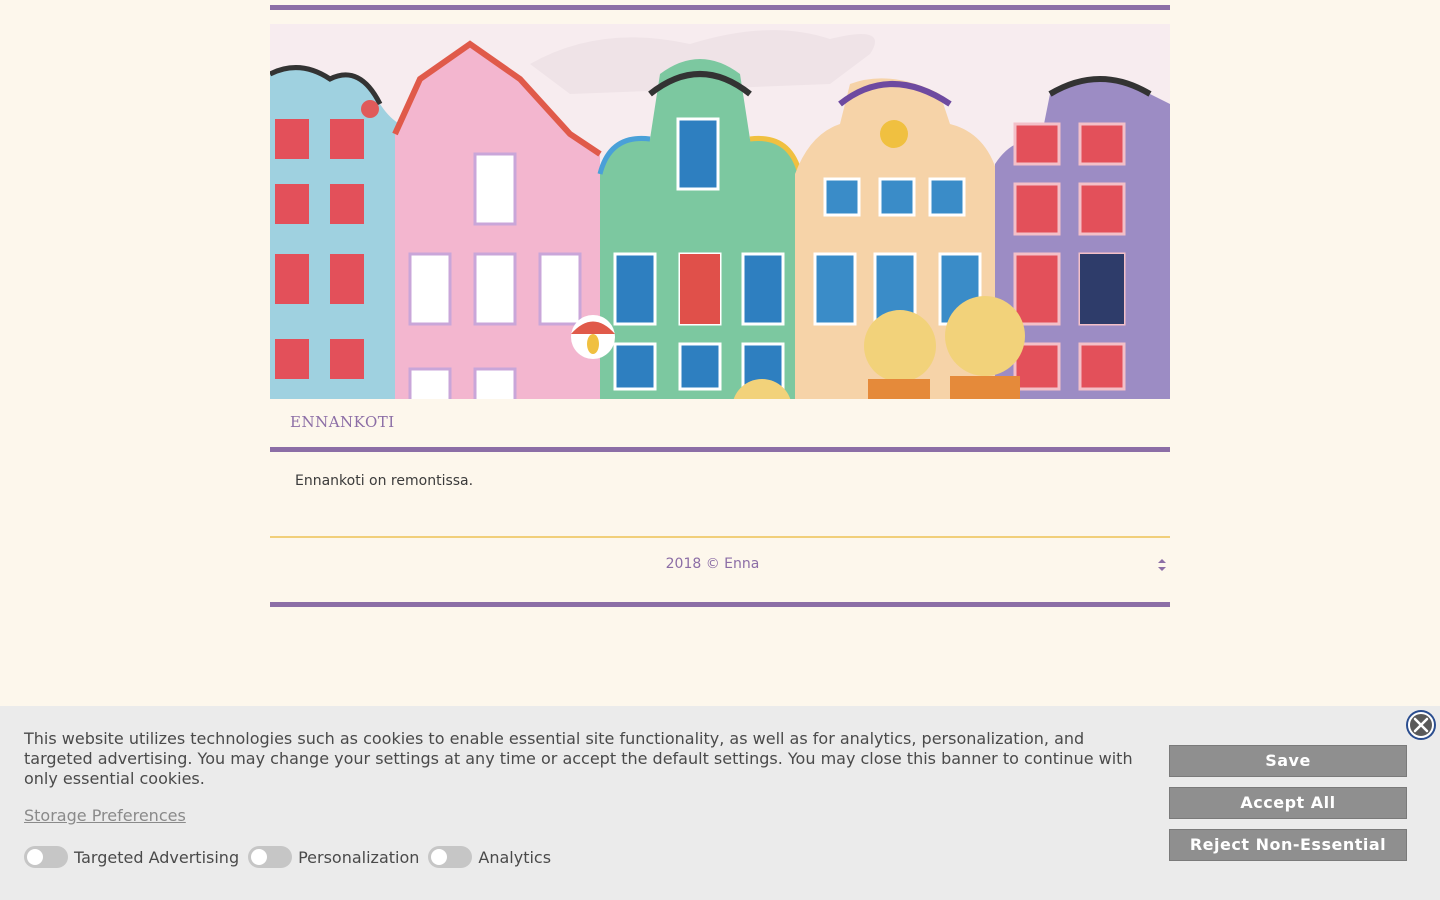  What do you see at coordinates (720, 604) in the screenshot?
I see `footer-divider-bottom` at bounding box center [720, 604].